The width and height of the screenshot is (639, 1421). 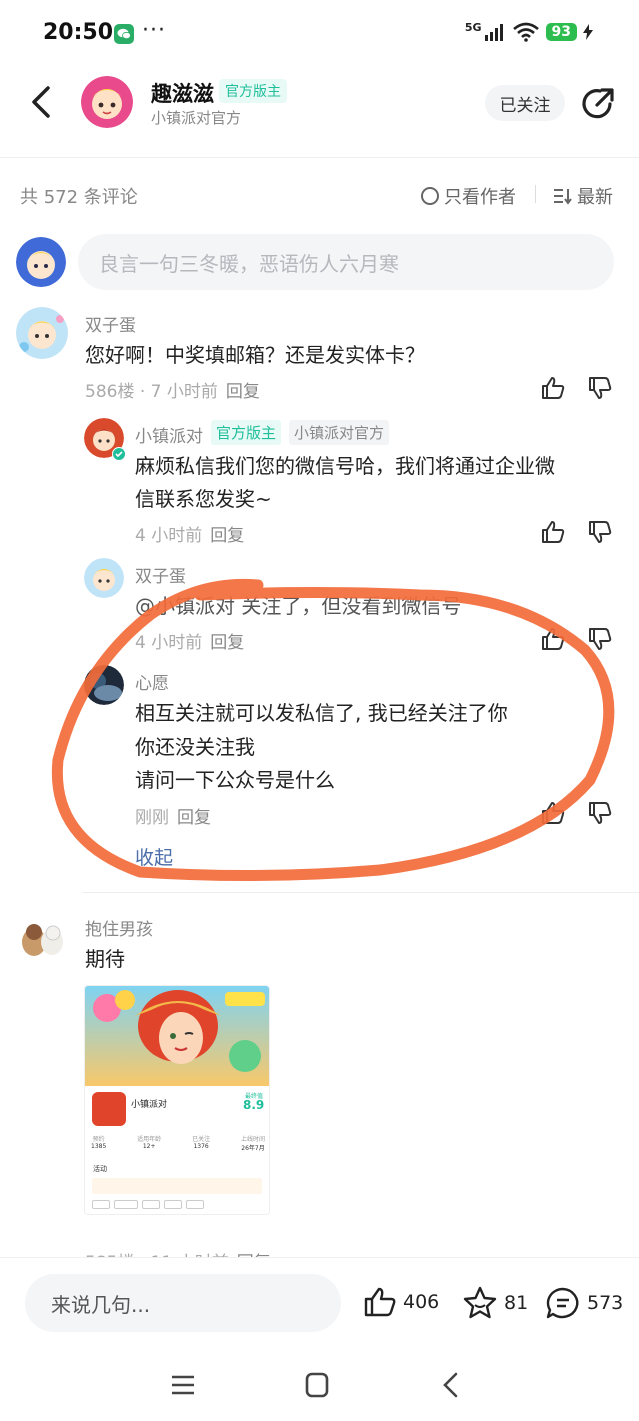 What do you see at coordinates (177, 1036) in the screenshot?
I see `game-artwork` at bounding box center [177, 1036].